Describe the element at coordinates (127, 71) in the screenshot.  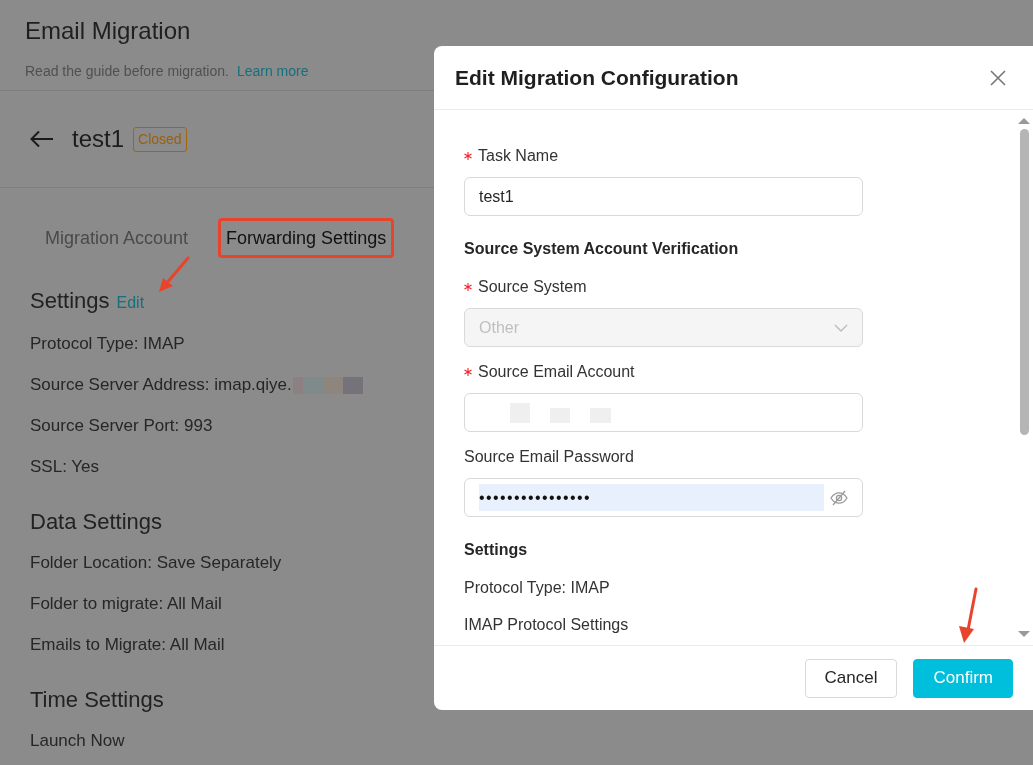
I see `page-subtitle: Read the guide before migration.` at that location.